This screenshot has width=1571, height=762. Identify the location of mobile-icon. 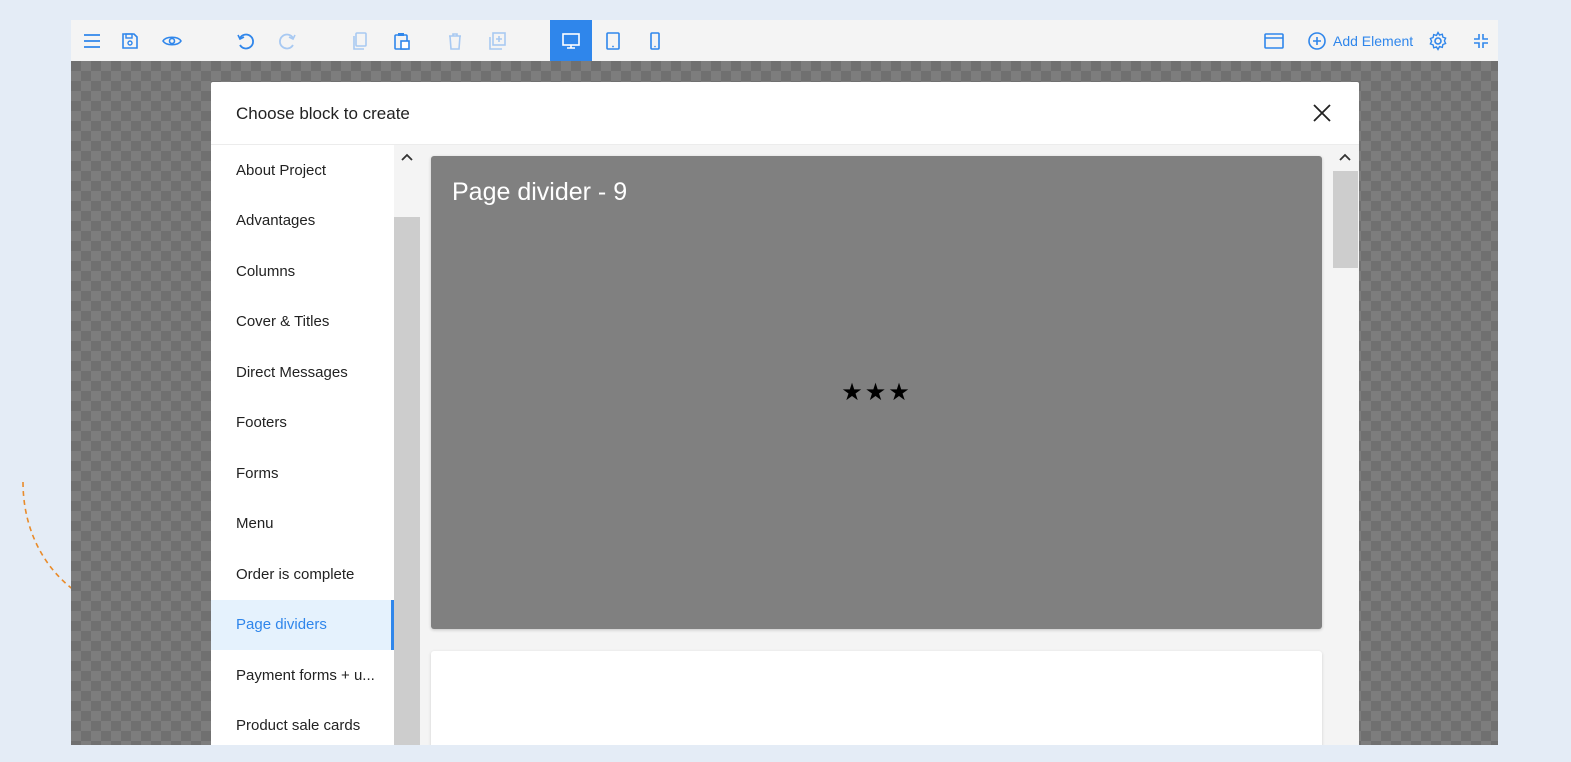
(655, 40).